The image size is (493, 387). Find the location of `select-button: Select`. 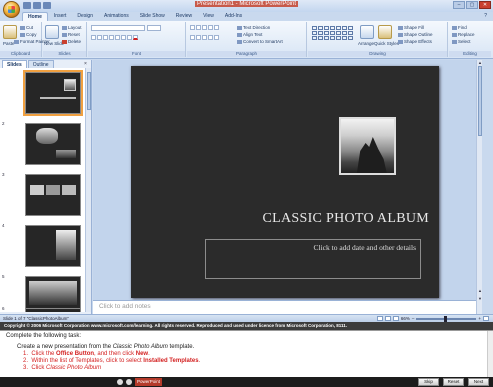

select-button: Select is located at coordinates (461, 41).